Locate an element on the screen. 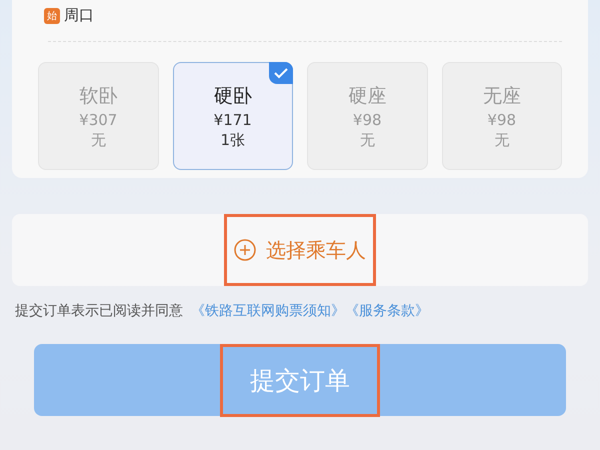 The image size is (600, 450). agreement-link: 《服务条款》 is located at coordinates (387, 311).